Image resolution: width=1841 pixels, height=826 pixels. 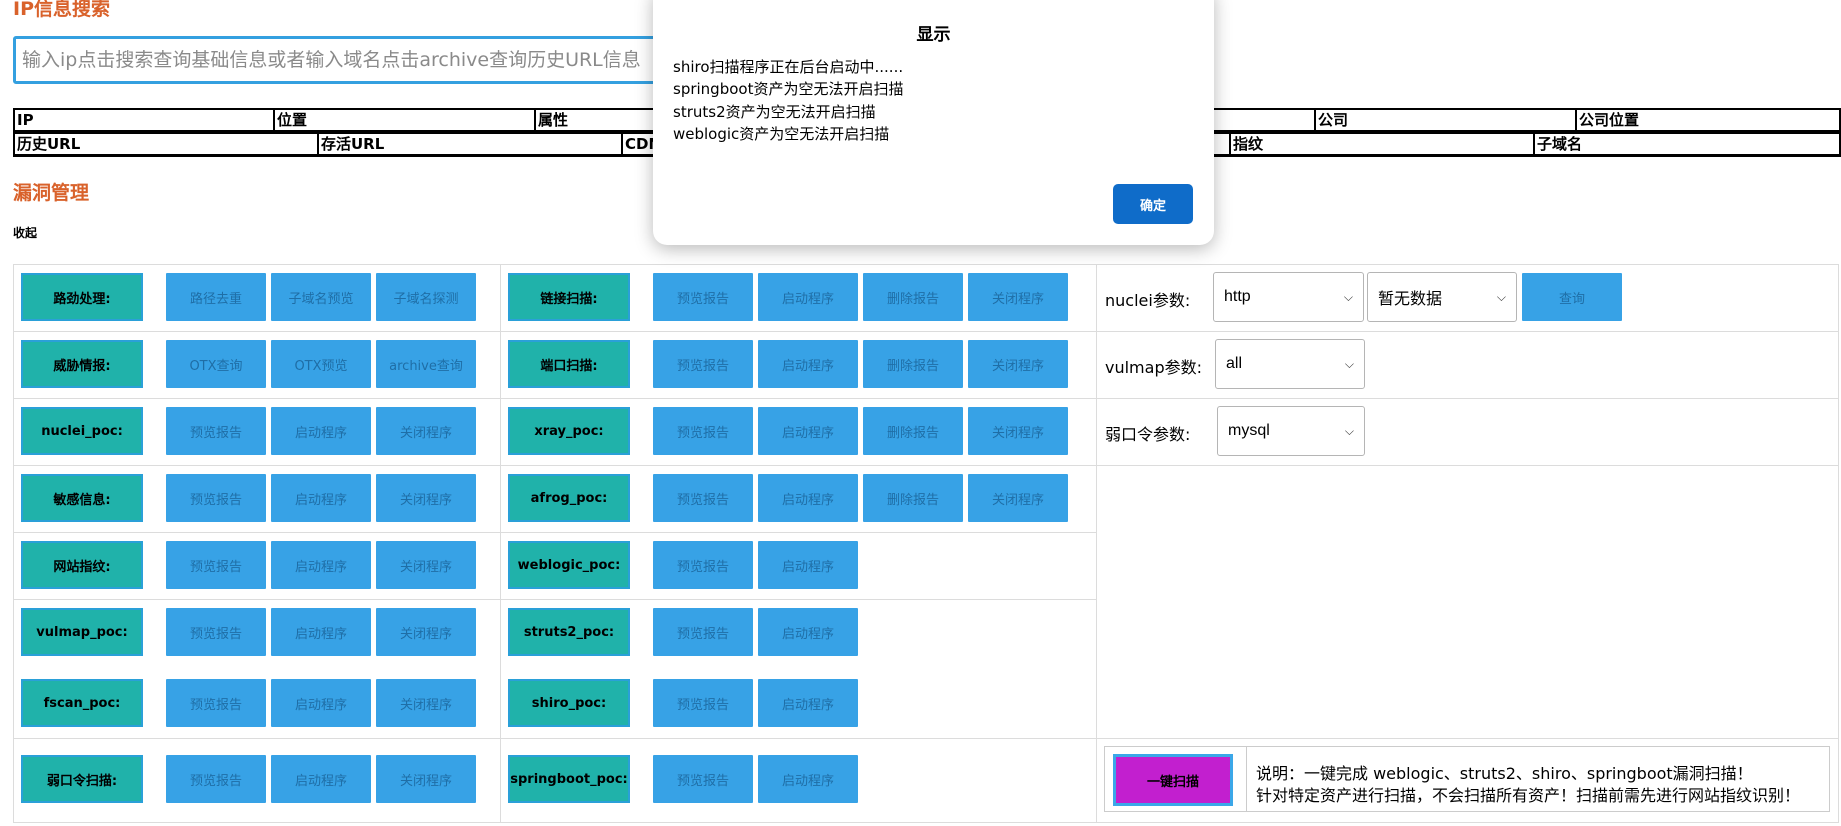 What do you see at coordinates (781, 134) in the screenshot?
I see `dialog-message-line: weblogic资产为空无法开启扫描` at bounding box center [781, 134].